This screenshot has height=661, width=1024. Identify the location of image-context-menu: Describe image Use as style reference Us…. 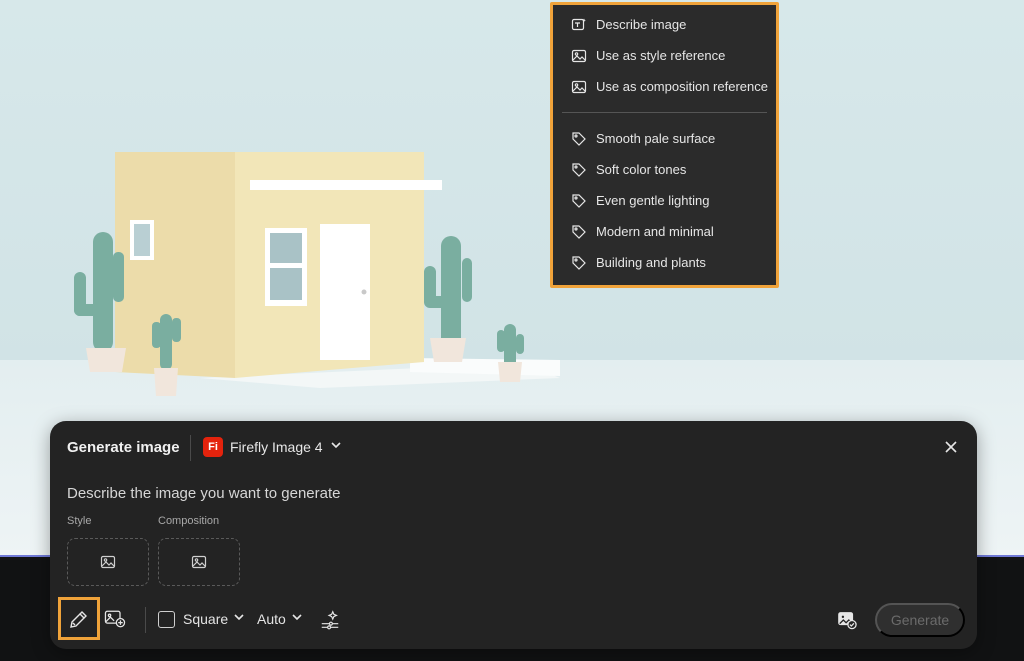
(664, 145).